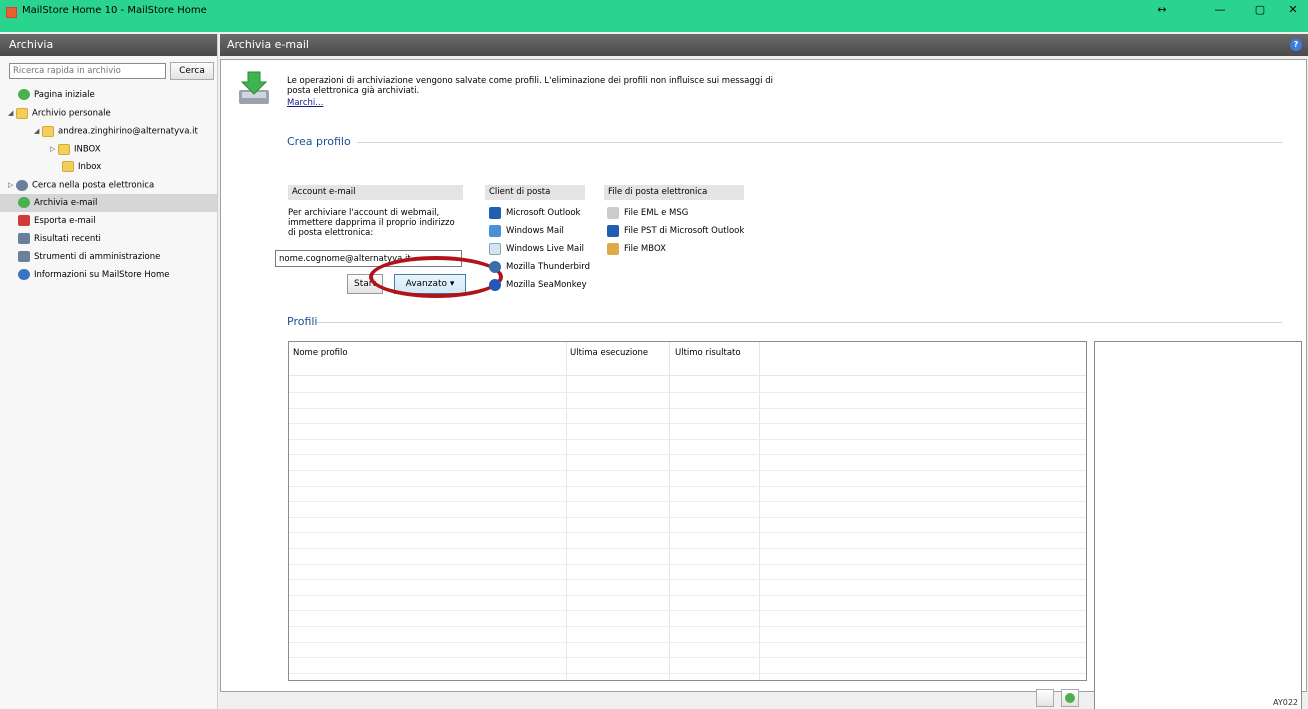  Describe the element at coordinates (108, 239) in the screenshot. I see `sidebar-item-recent-results: Risultati recenti` at that location.